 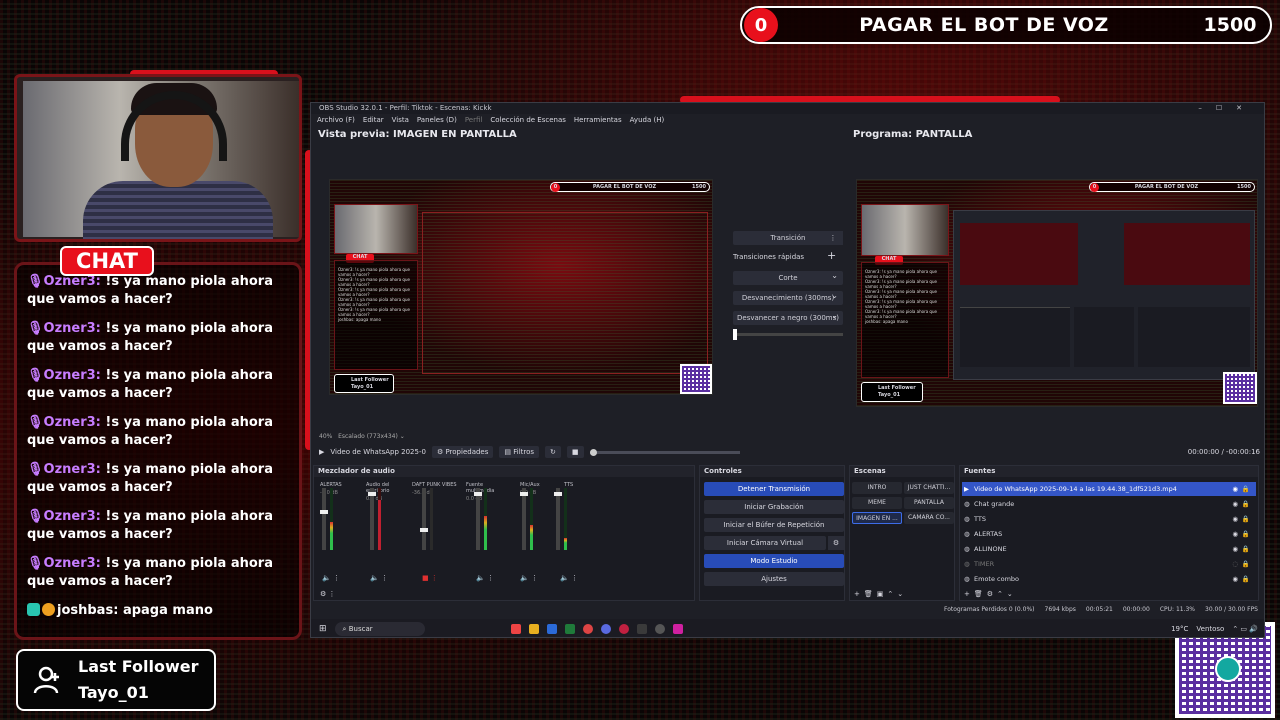 I want to click on tbar-slider, so click(x=788, y=334).